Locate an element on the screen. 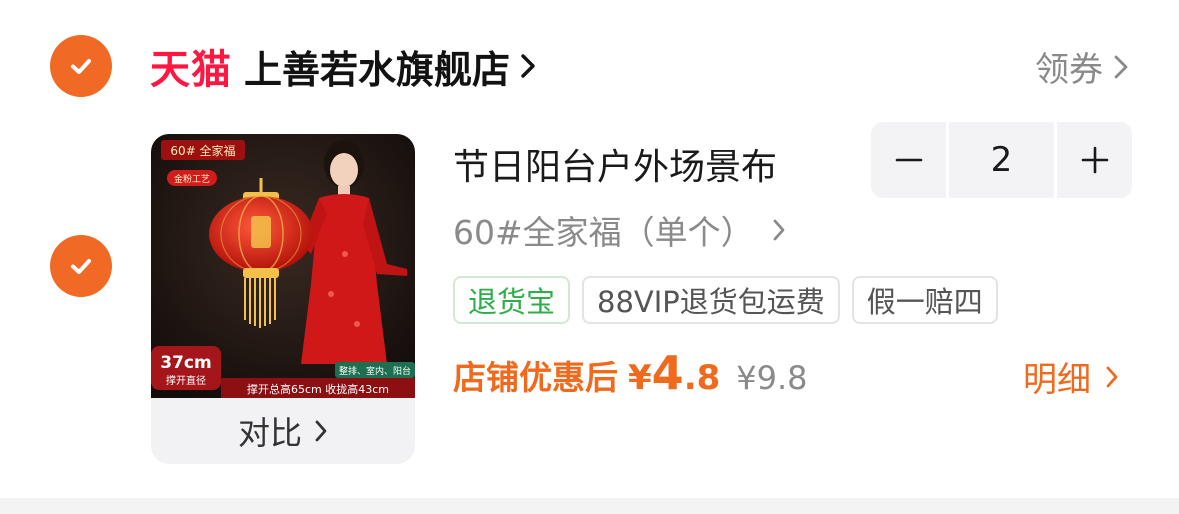 The width and height of the screenshot is (1179, 514). compare-button: 对比 is located at coordinates (283, 431).